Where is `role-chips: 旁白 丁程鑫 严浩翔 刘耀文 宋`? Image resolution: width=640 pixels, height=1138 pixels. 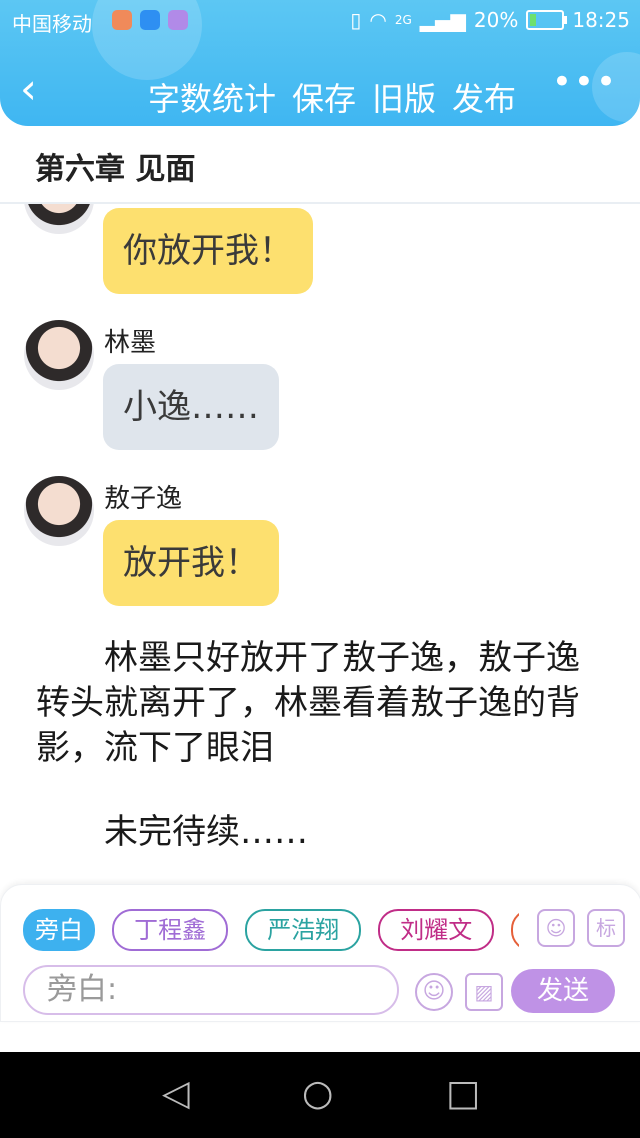
role-chips: 旁白 丁程鑫 严浩翔 刘耀文 宋 is located at coordinates (271, 931).